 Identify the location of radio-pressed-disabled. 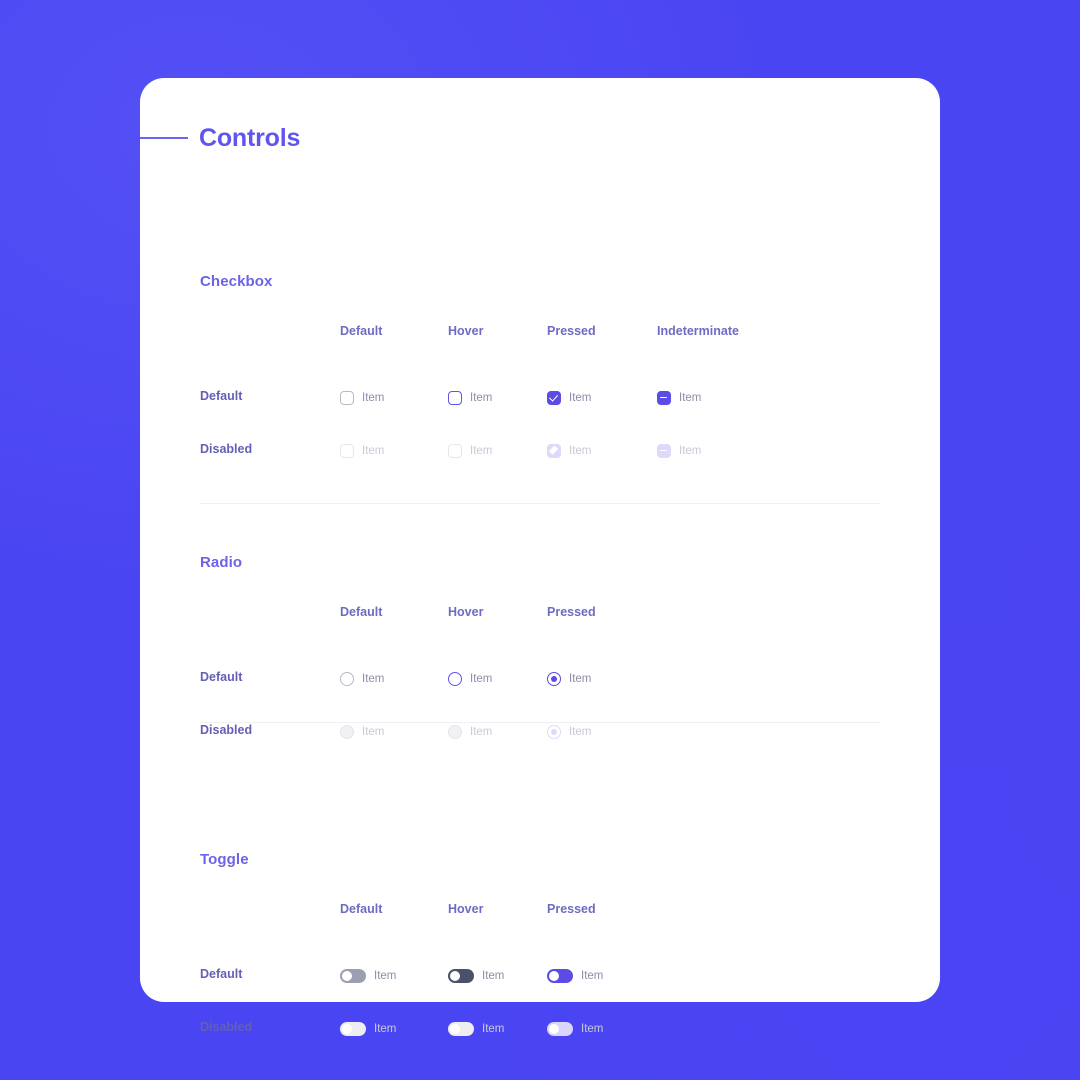
(554, 732).